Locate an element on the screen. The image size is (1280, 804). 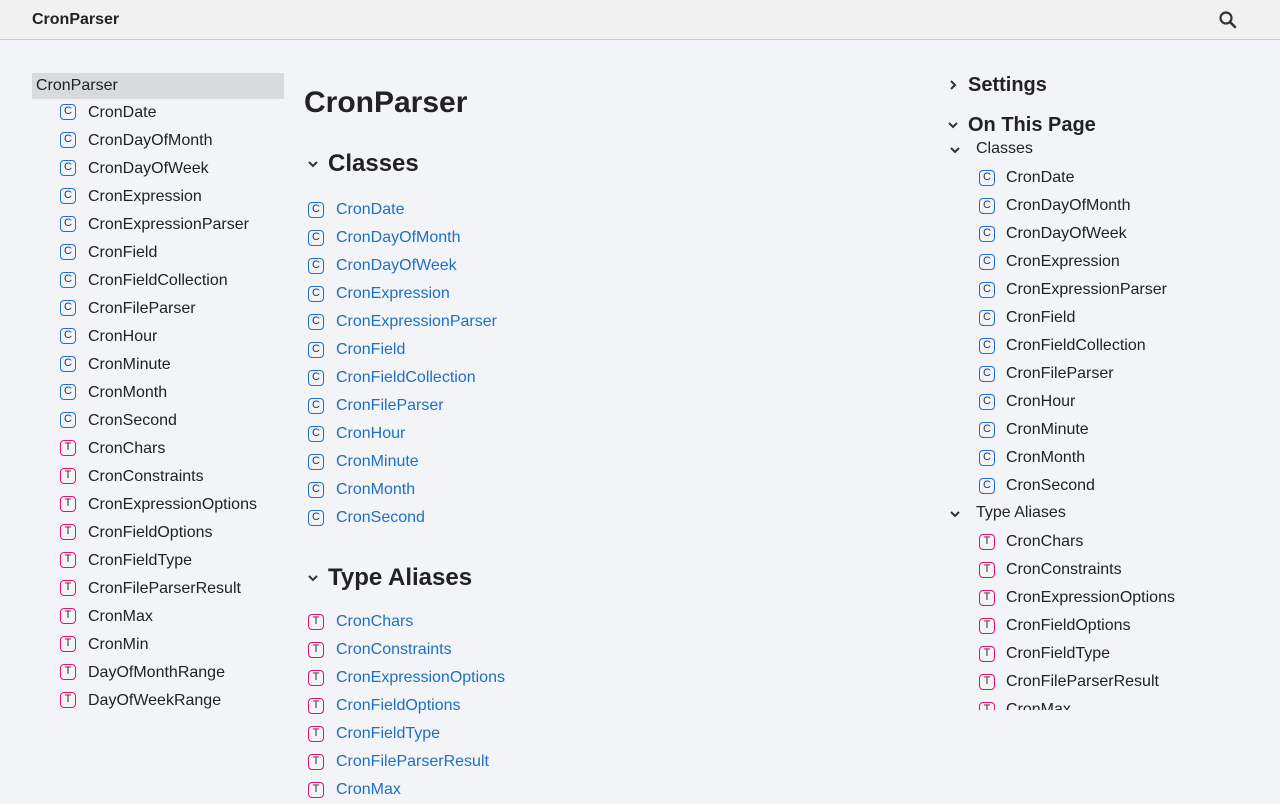
sidebar-item-label: CronMax is located at coordinates (120, 616).